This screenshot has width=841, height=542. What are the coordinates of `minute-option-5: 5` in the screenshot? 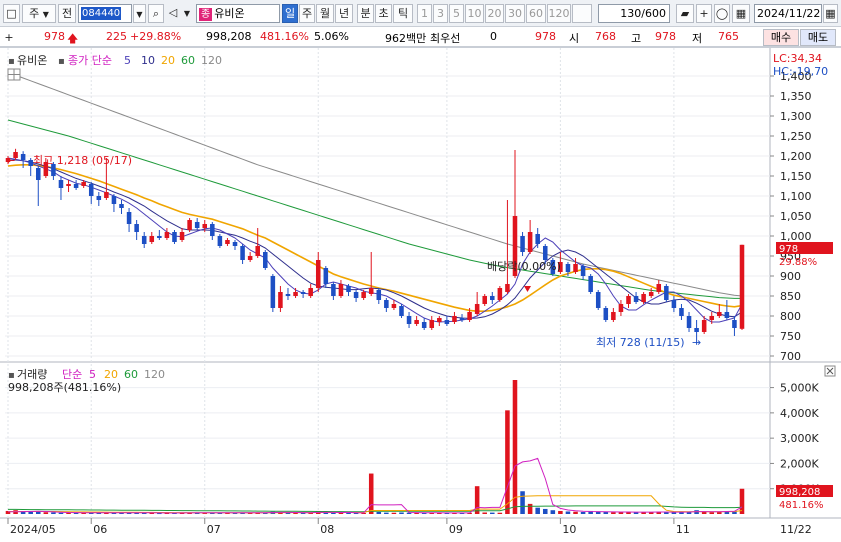 It's located at (456, 13).